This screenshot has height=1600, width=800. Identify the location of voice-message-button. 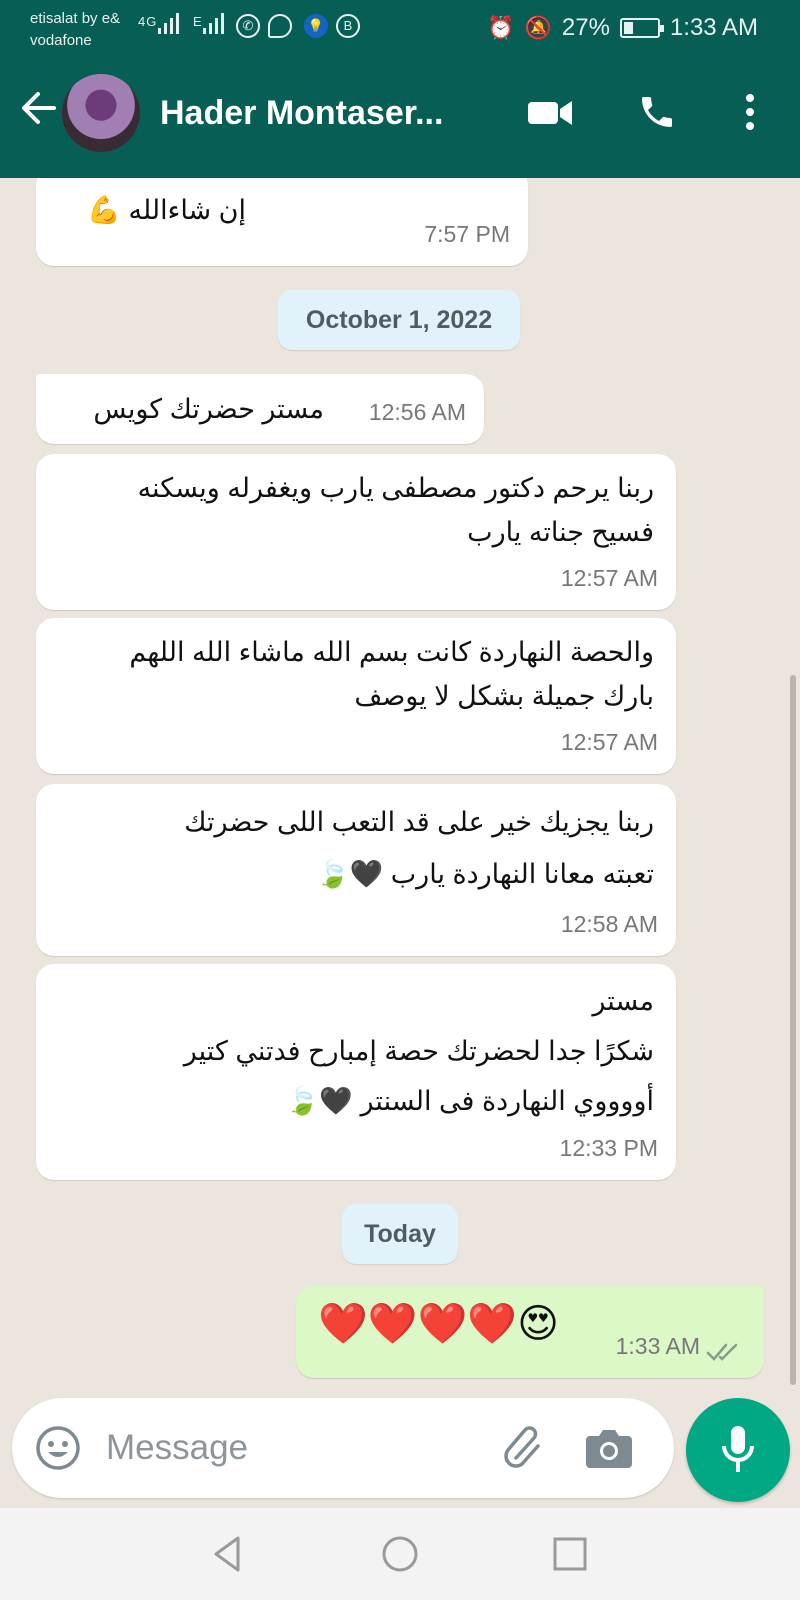
(738, 1450).